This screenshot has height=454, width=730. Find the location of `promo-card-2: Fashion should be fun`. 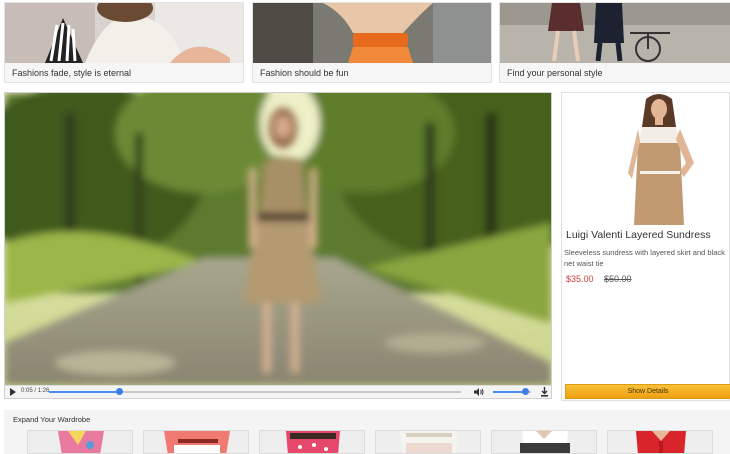

promo-card-2: Fashion should be fun is located at coordinates (372, 42).